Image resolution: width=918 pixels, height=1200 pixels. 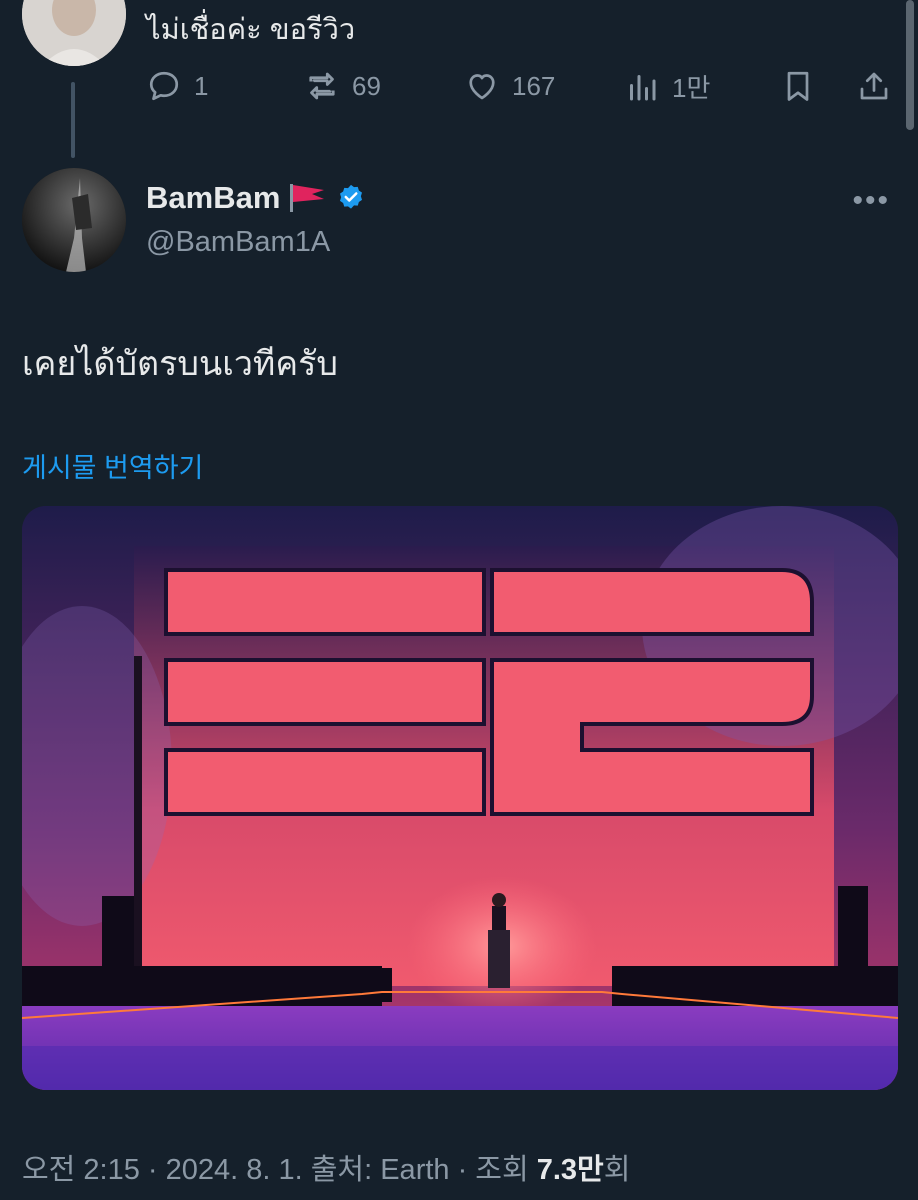 What do you see at coordinates (238, 242) in the screenshot?
I see `author-handle: @BamBam1A` at bounding box center [238, 242].